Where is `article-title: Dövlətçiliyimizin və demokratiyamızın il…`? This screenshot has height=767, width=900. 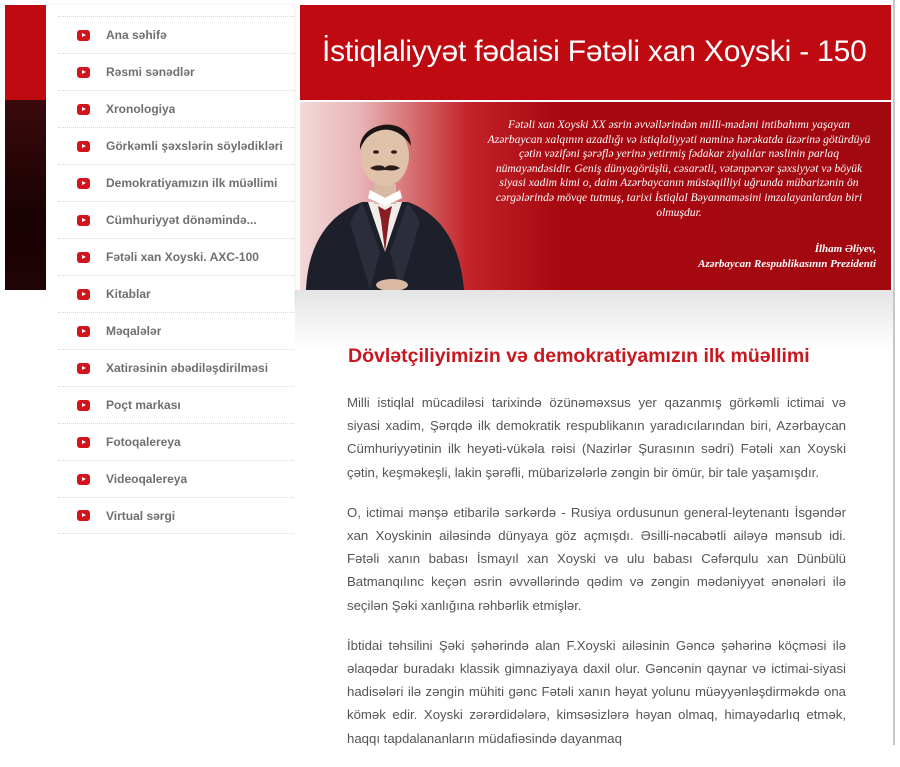
article-title: Dövlətçiliyimizin və demokratiyamızın il… is located at coordinates (579, 356).